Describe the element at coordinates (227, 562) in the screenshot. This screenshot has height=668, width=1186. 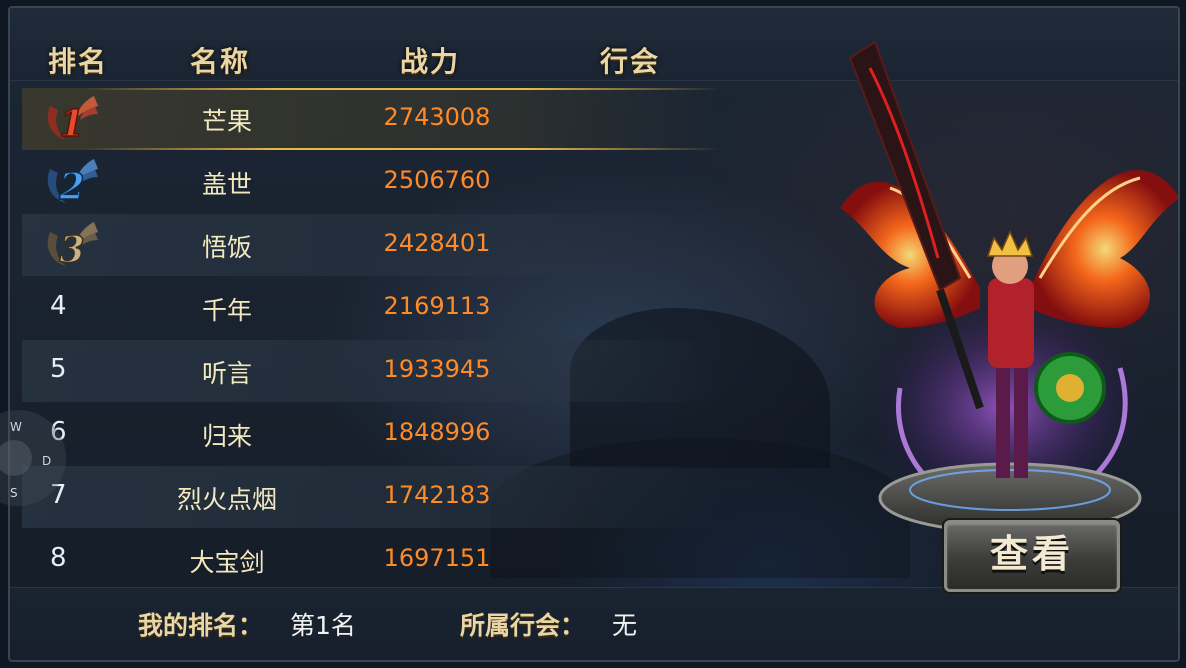
I see `player-name: 大宝剑` at that location.